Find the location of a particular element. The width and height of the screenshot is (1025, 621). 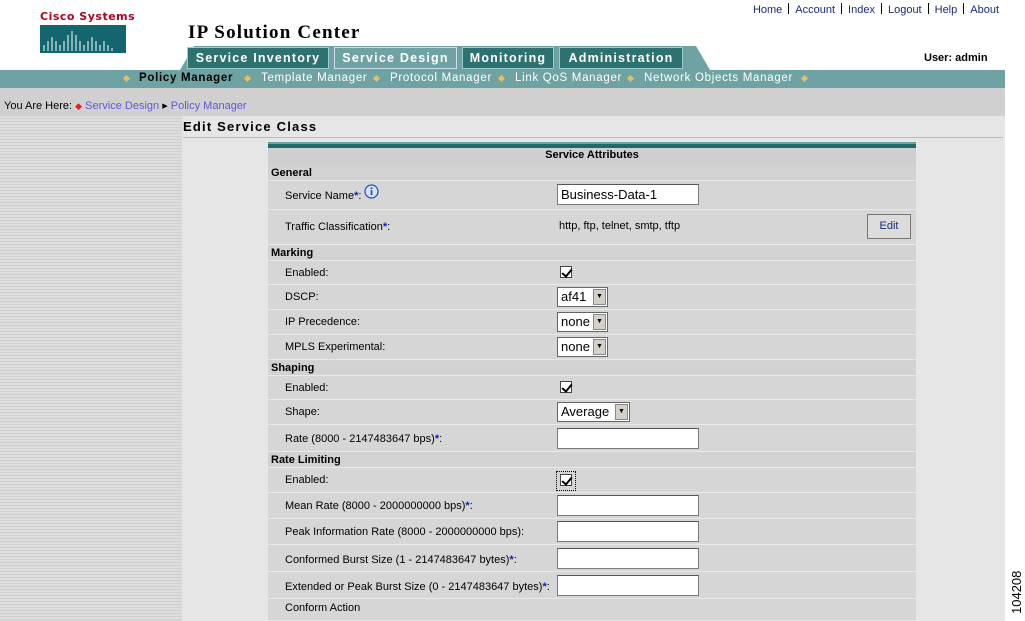

rl-enabled-label: Enabled: is located at coordinates (307, 480).